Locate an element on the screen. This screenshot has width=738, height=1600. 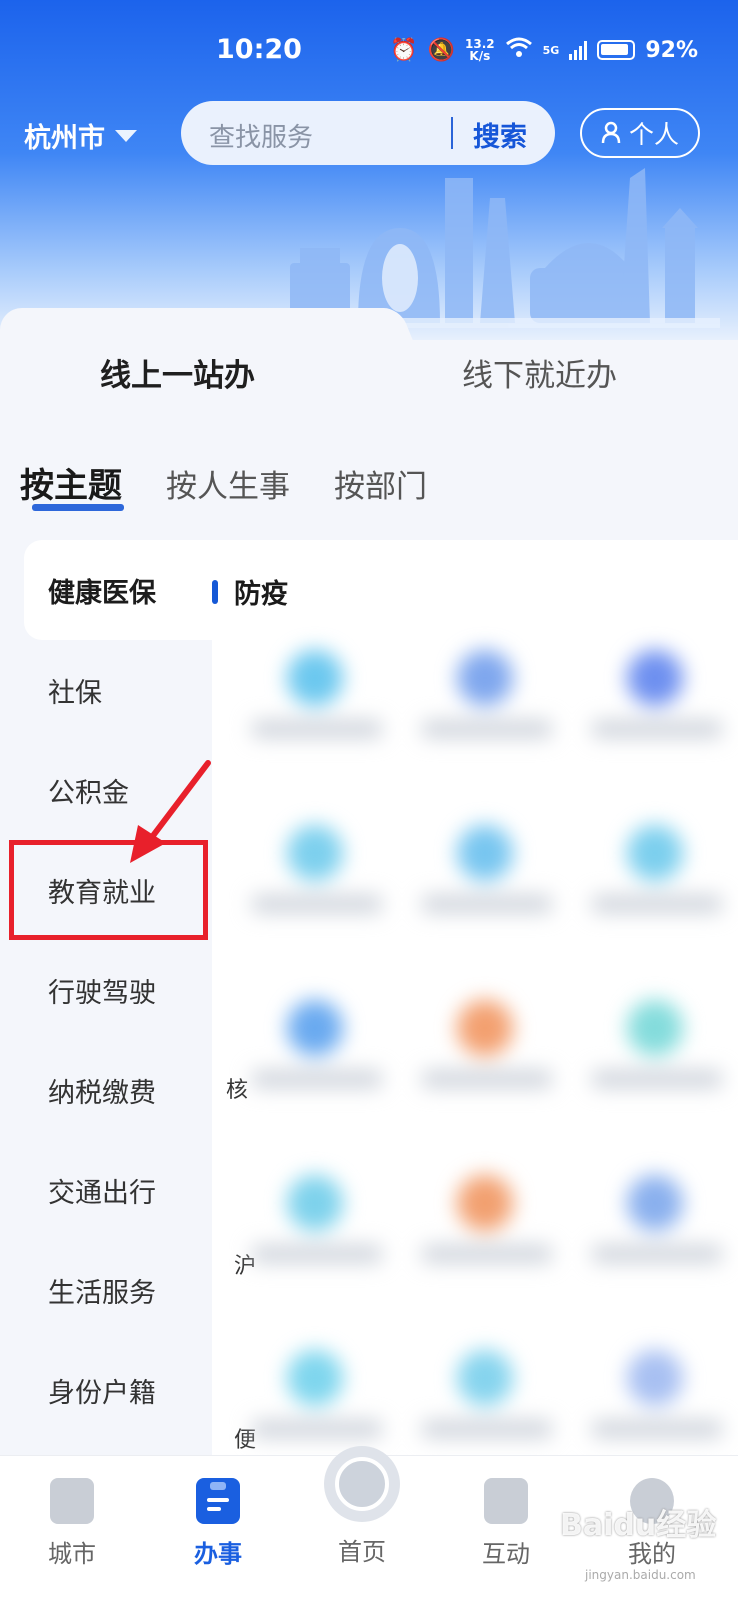
personal-button: 个人 is located at coordinates (640, 133).